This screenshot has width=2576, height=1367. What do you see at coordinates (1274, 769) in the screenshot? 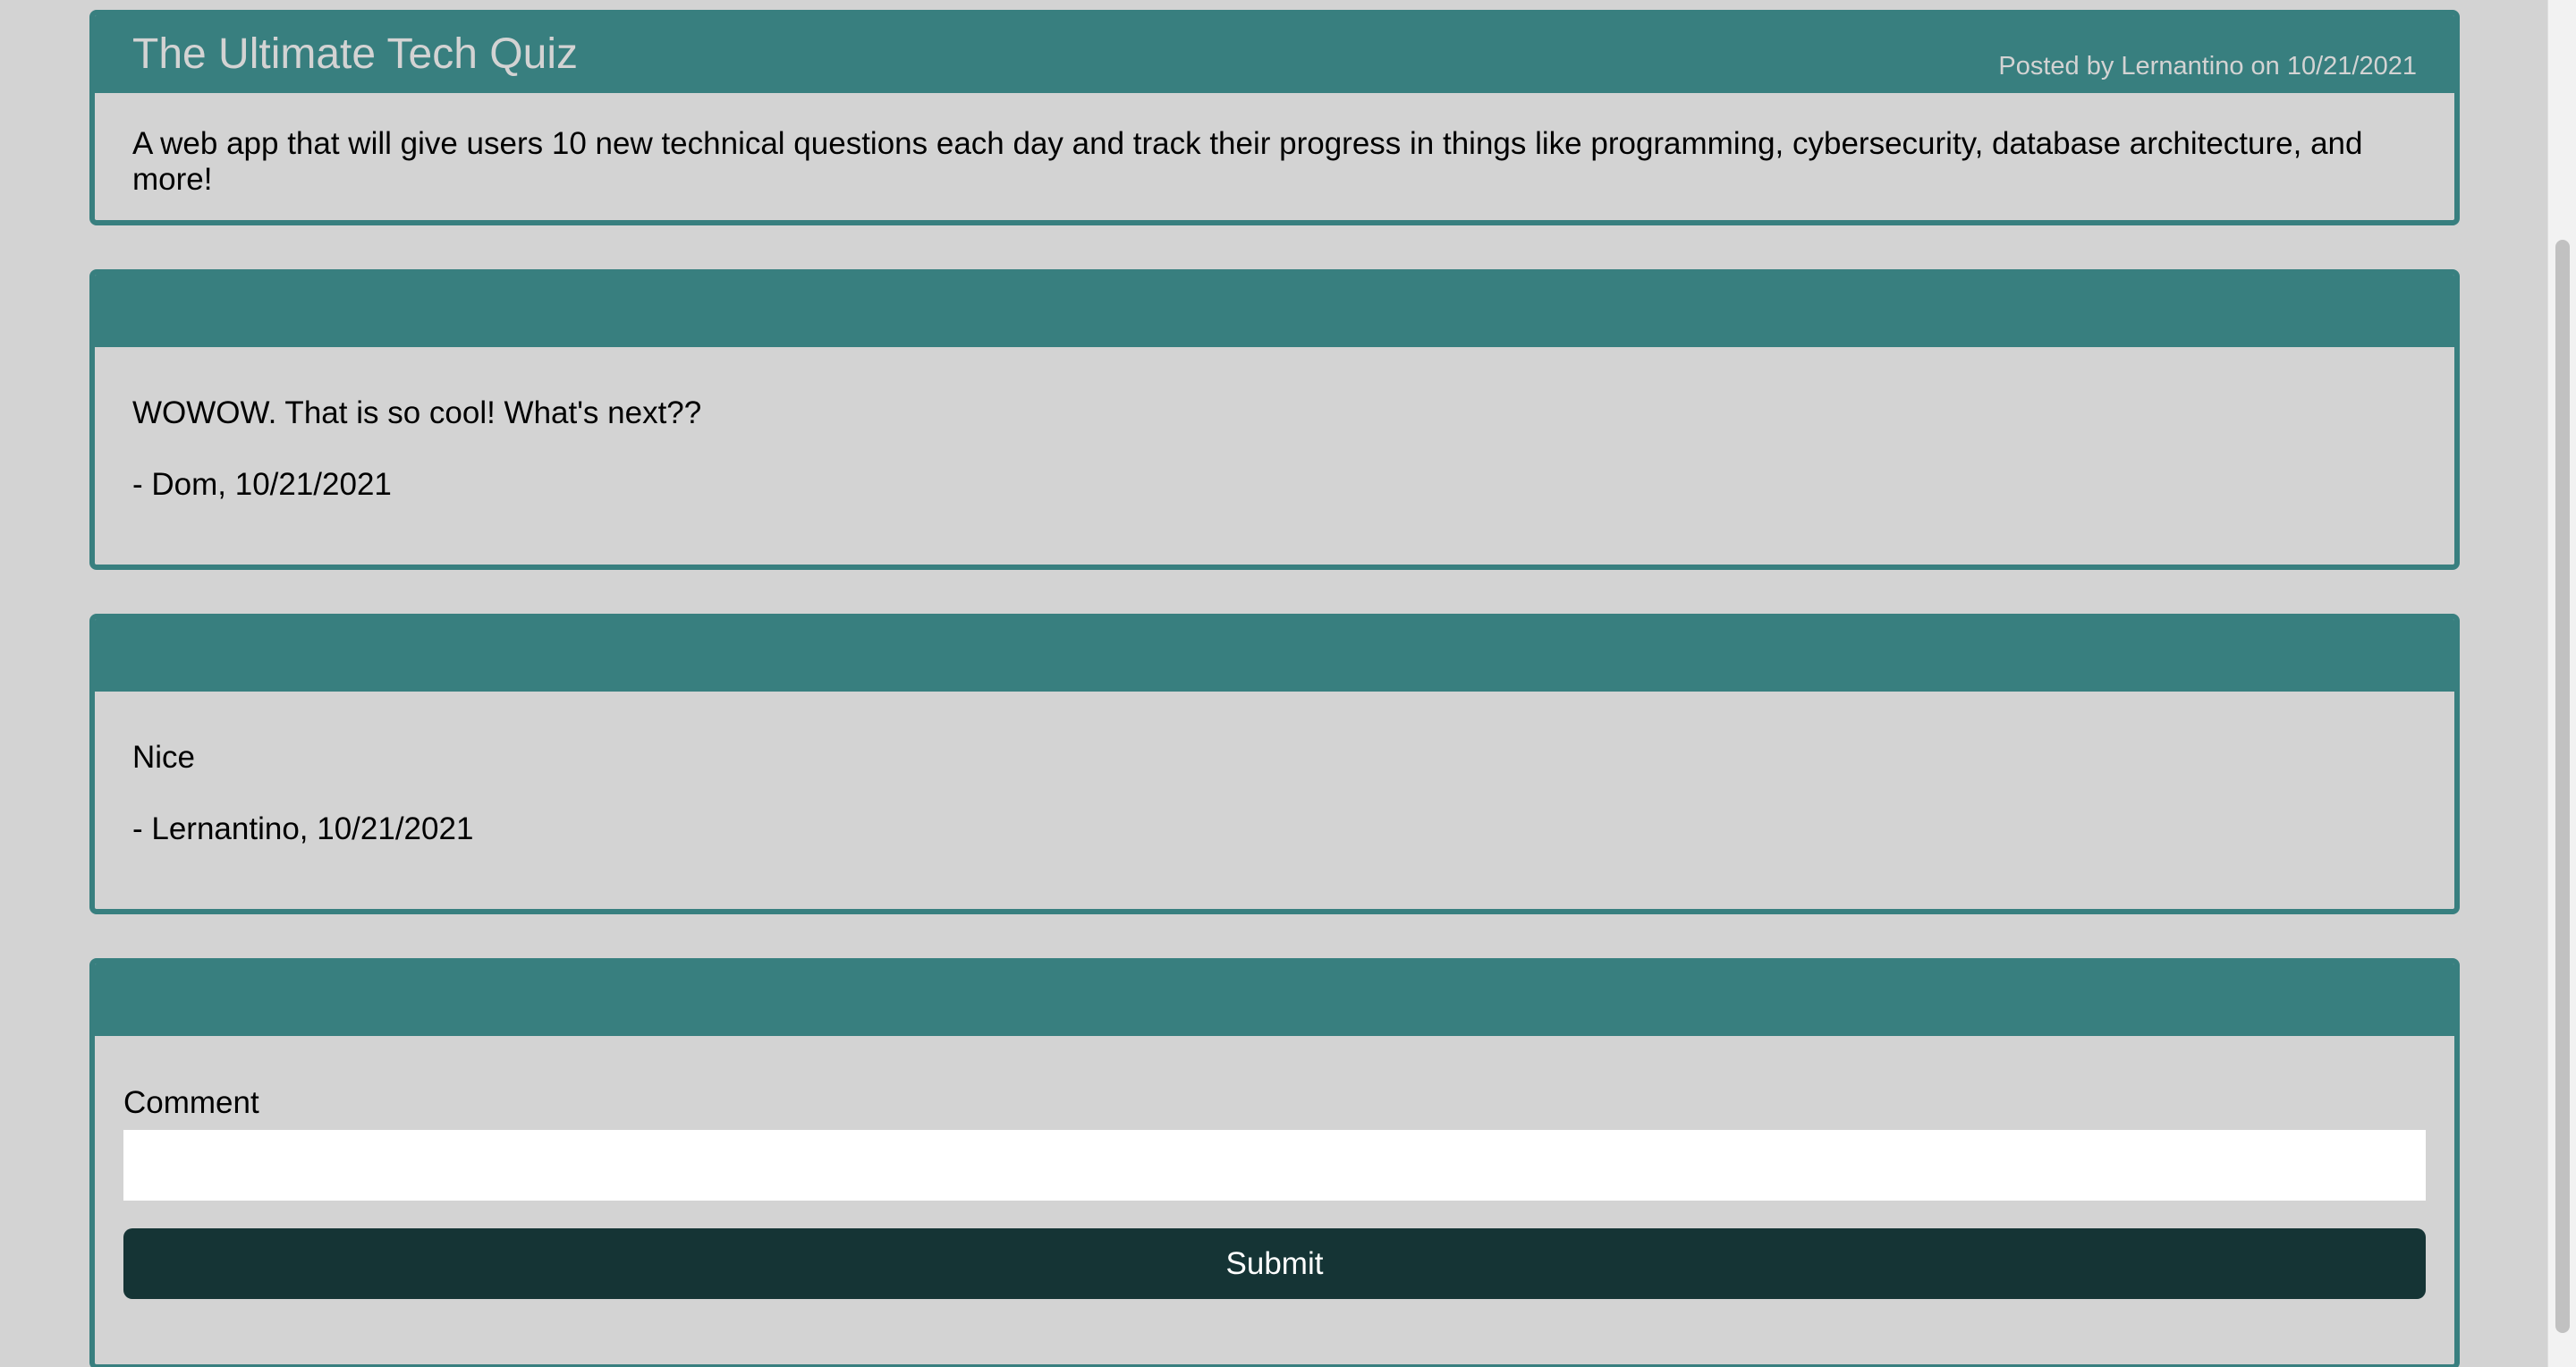
I see `comment-body: Nice - Lernantino, 10/21/2021` at bounding box center [1274, 769].